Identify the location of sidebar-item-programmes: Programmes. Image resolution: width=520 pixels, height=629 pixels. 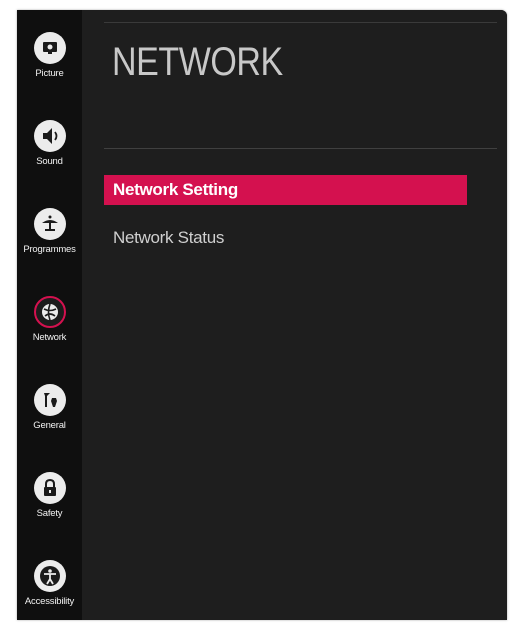
(49, 231).